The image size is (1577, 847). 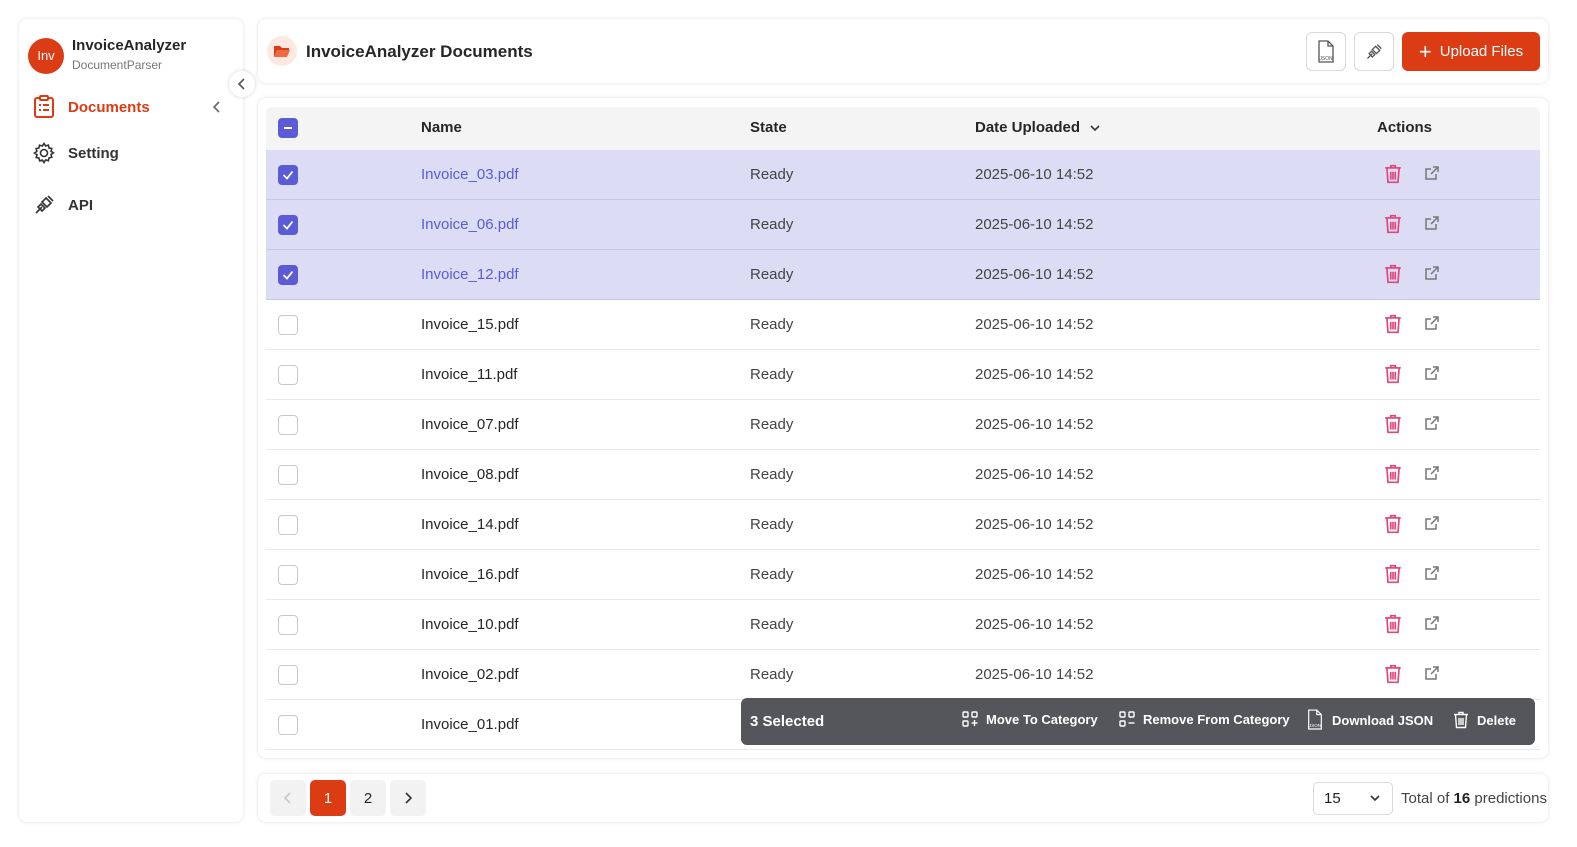 I want to click on sidebar-item-documents: Documents, so click(x=132, y=107).